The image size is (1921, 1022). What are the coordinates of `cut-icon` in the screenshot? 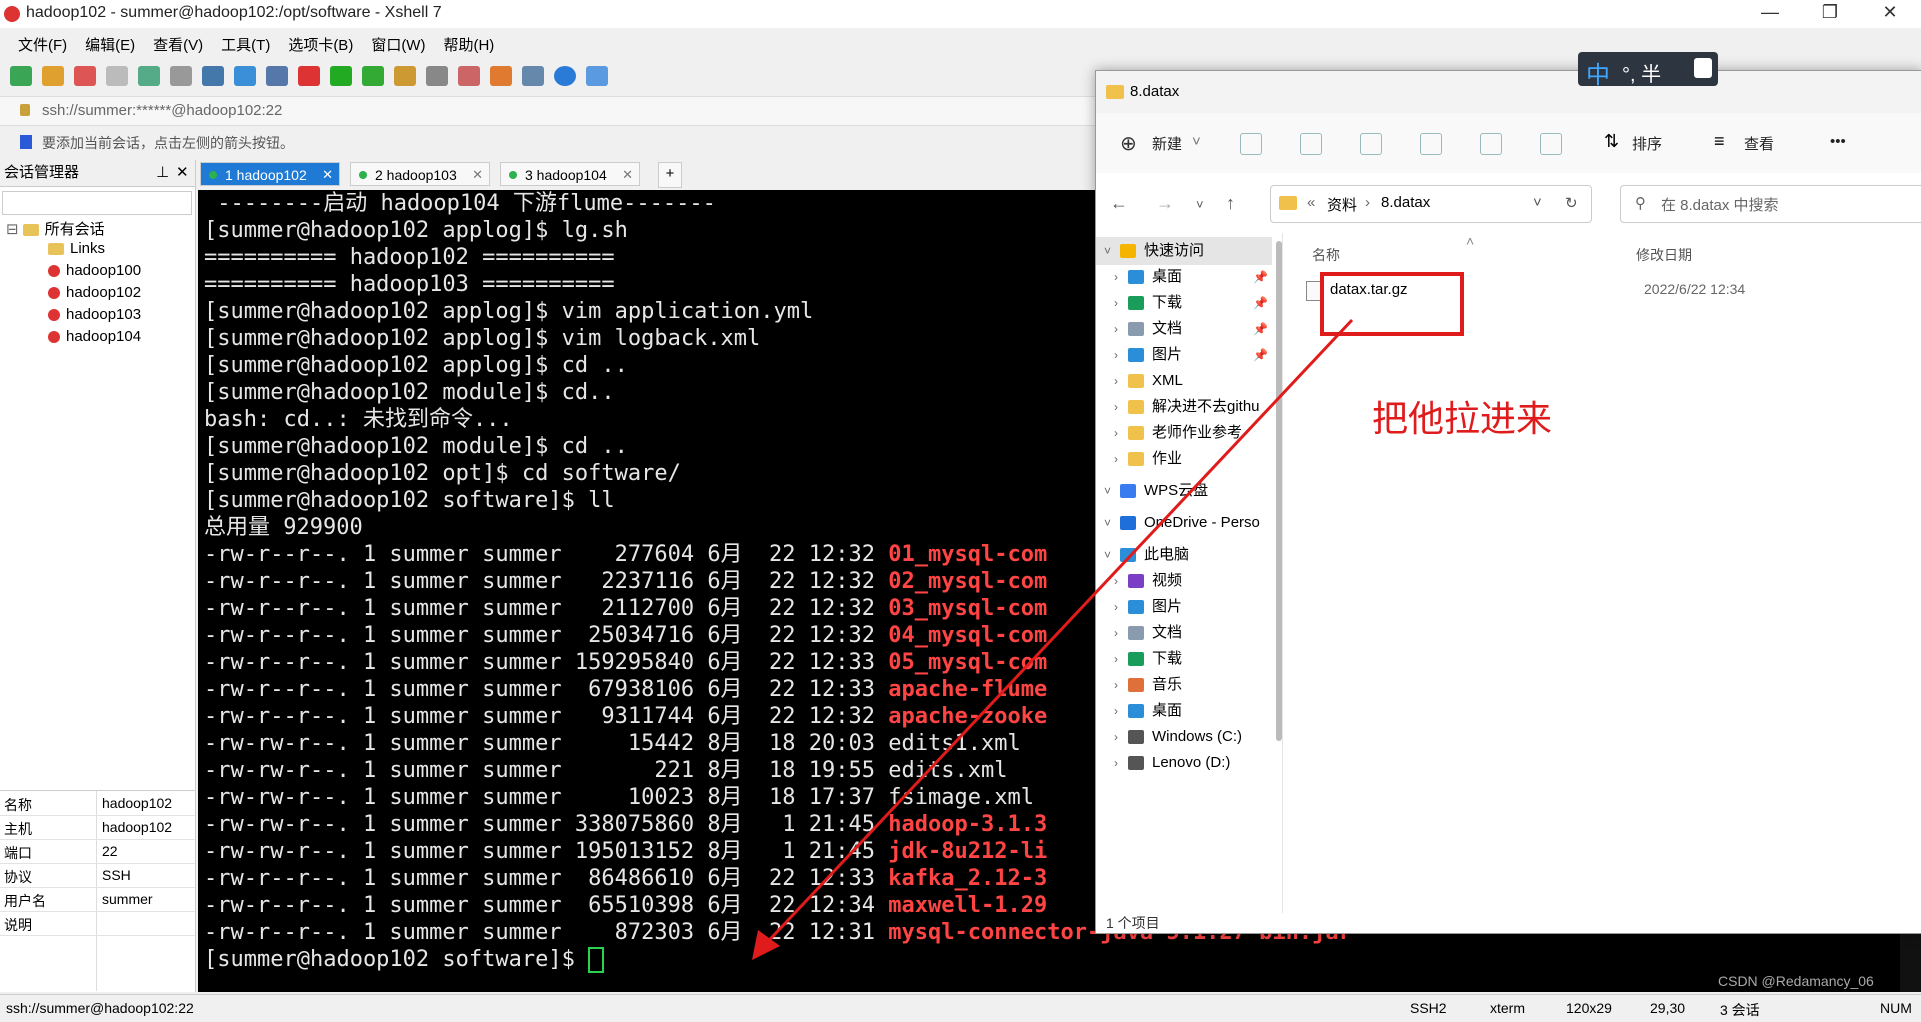 It's located at (1251, 144).